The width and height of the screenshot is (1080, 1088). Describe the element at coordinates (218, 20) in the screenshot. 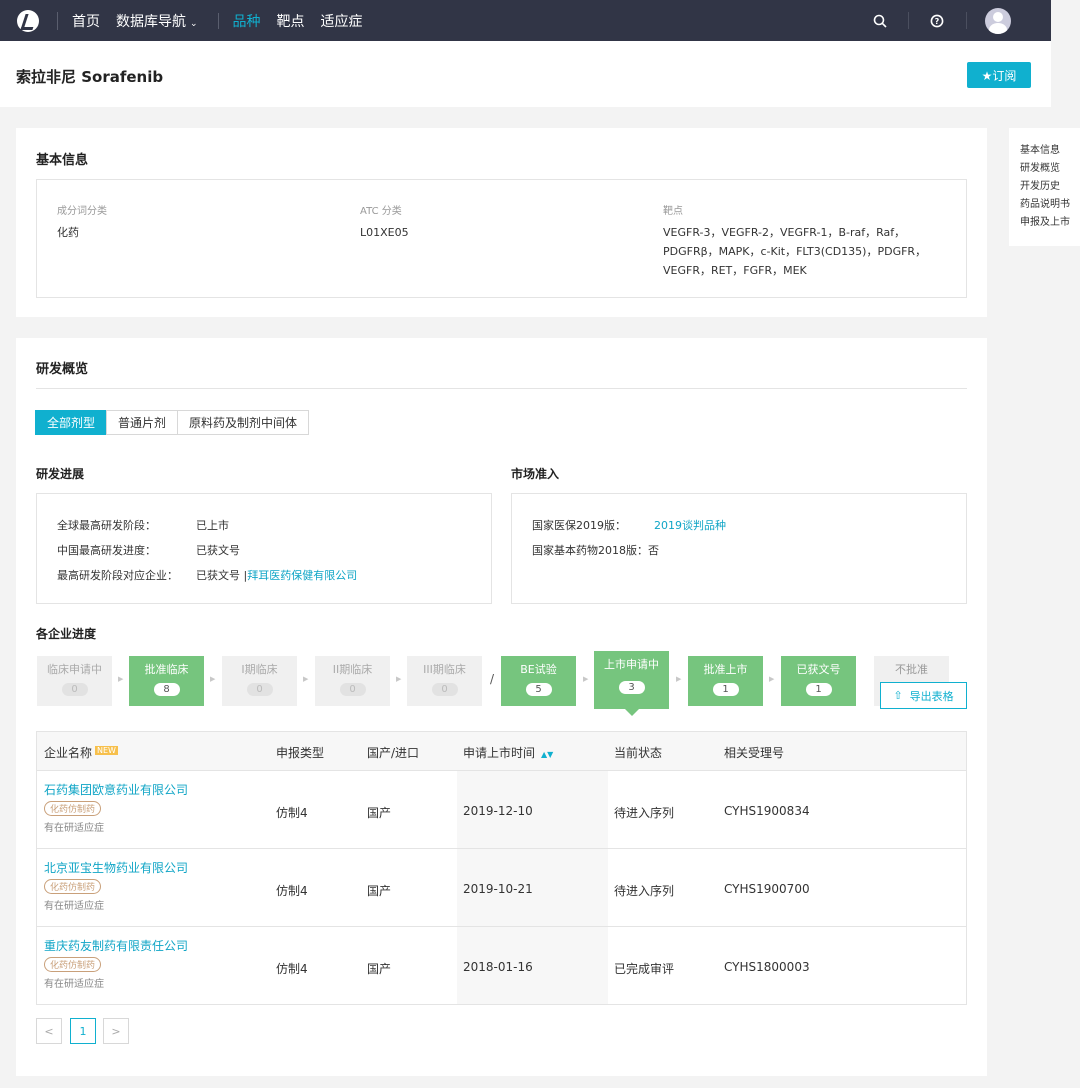

I see `nav-divider` at that location.